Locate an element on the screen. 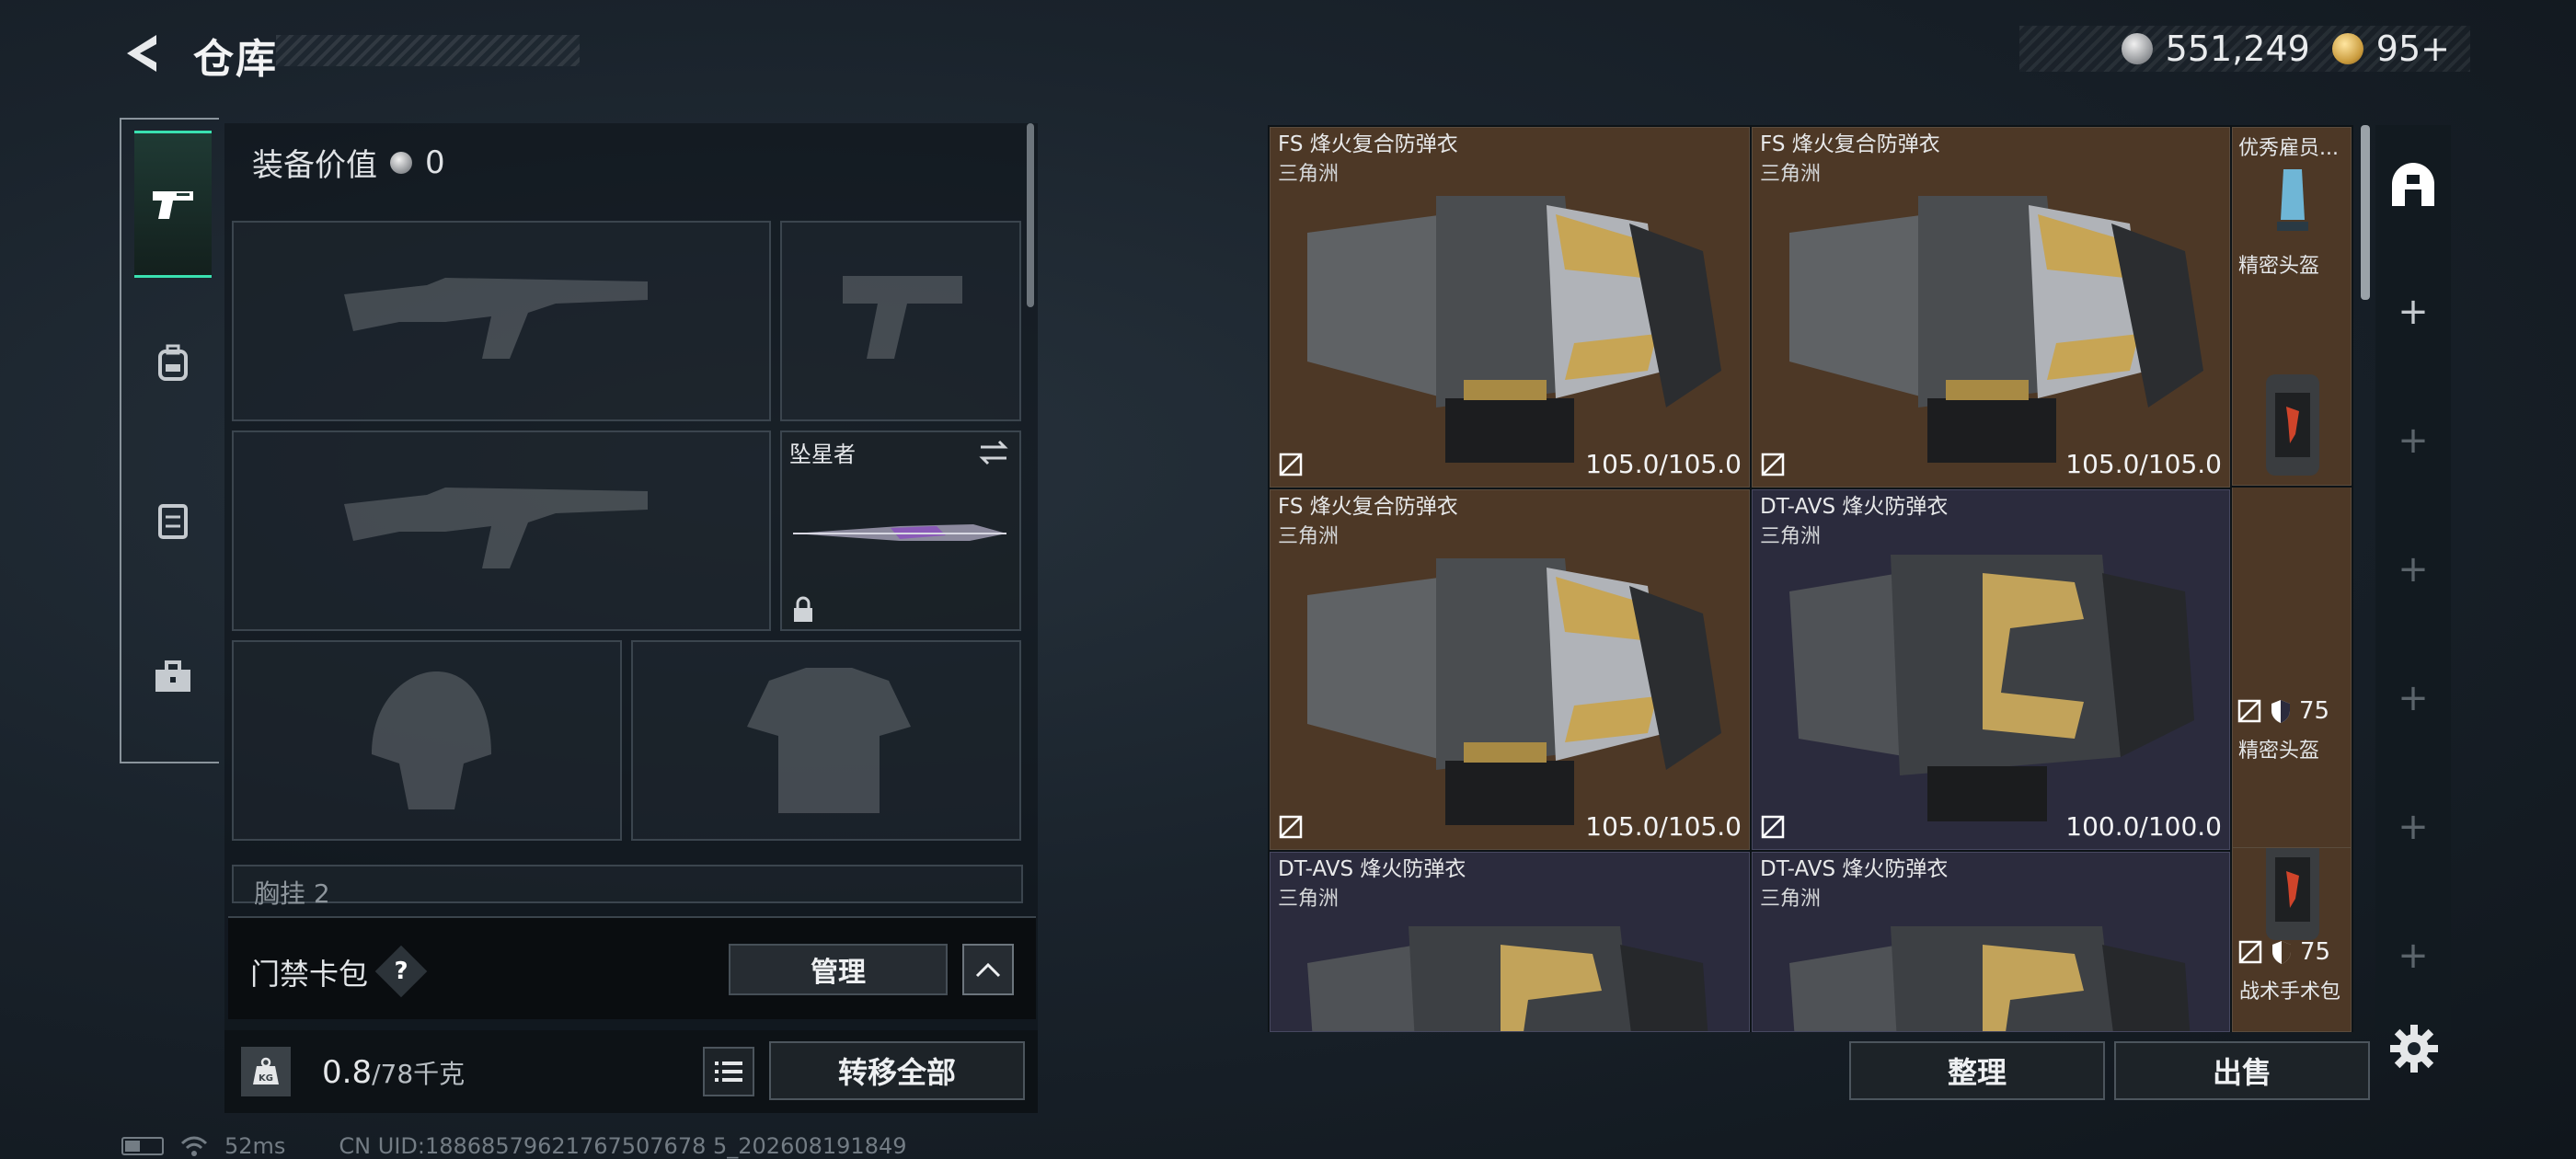 The height and width of the screenshot is (1159, 2576). rifle-silhouette-icon is located at coordinates (496, 528).